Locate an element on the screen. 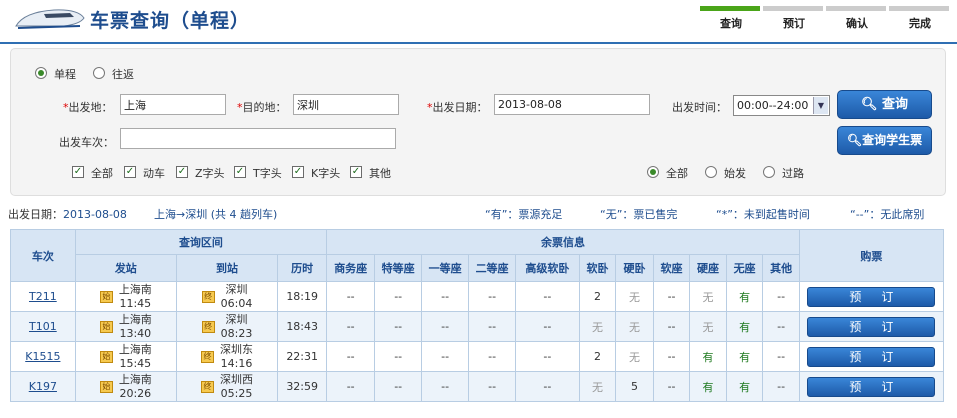  from-station-input is located at coordinates (173, 104).